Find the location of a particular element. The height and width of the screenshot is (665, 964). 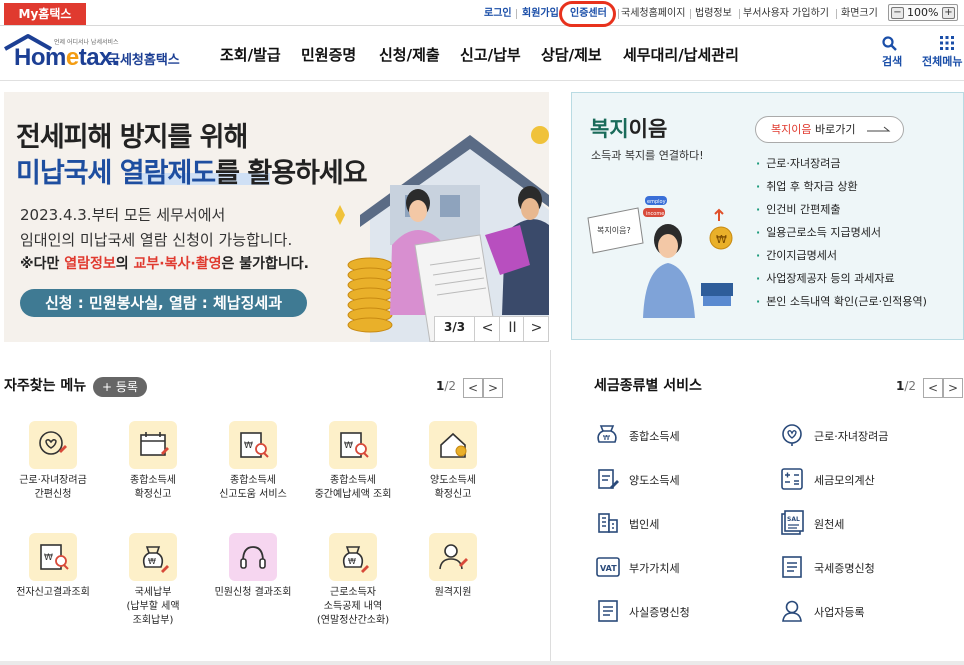

illus-won-coin: ₩ is located at coordinates (721, 239).